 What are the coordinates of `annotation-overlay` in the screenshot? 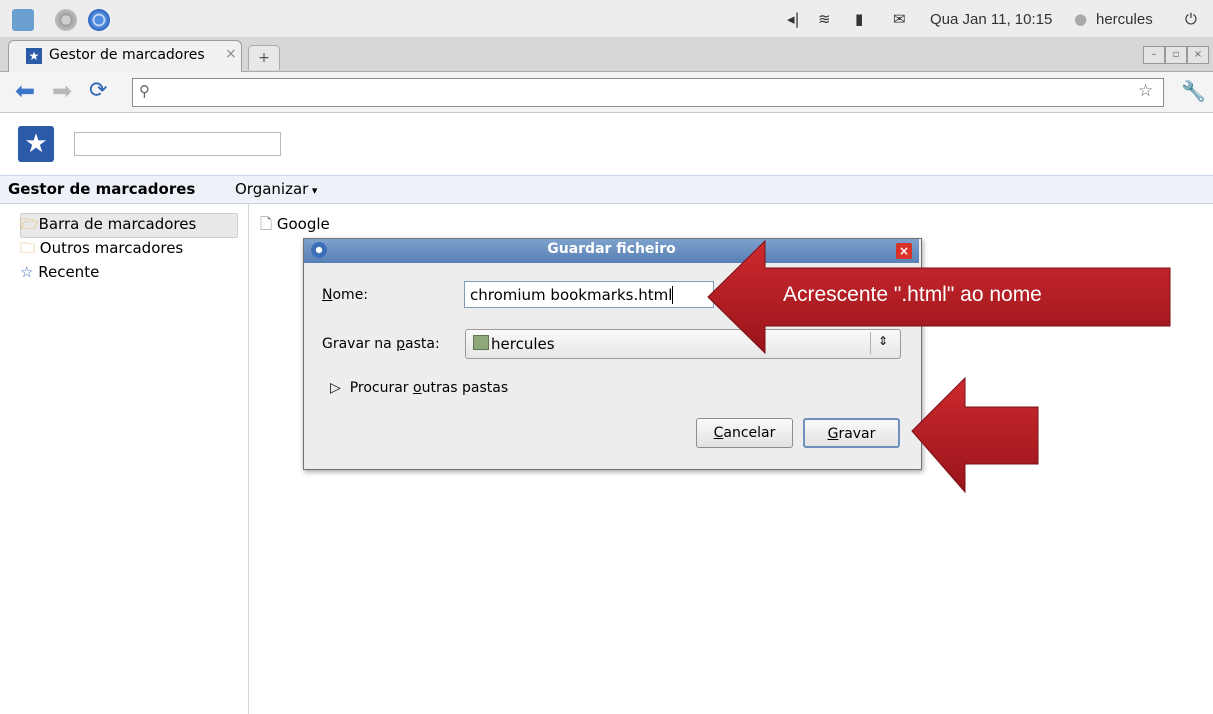 It's located at (939, 366).